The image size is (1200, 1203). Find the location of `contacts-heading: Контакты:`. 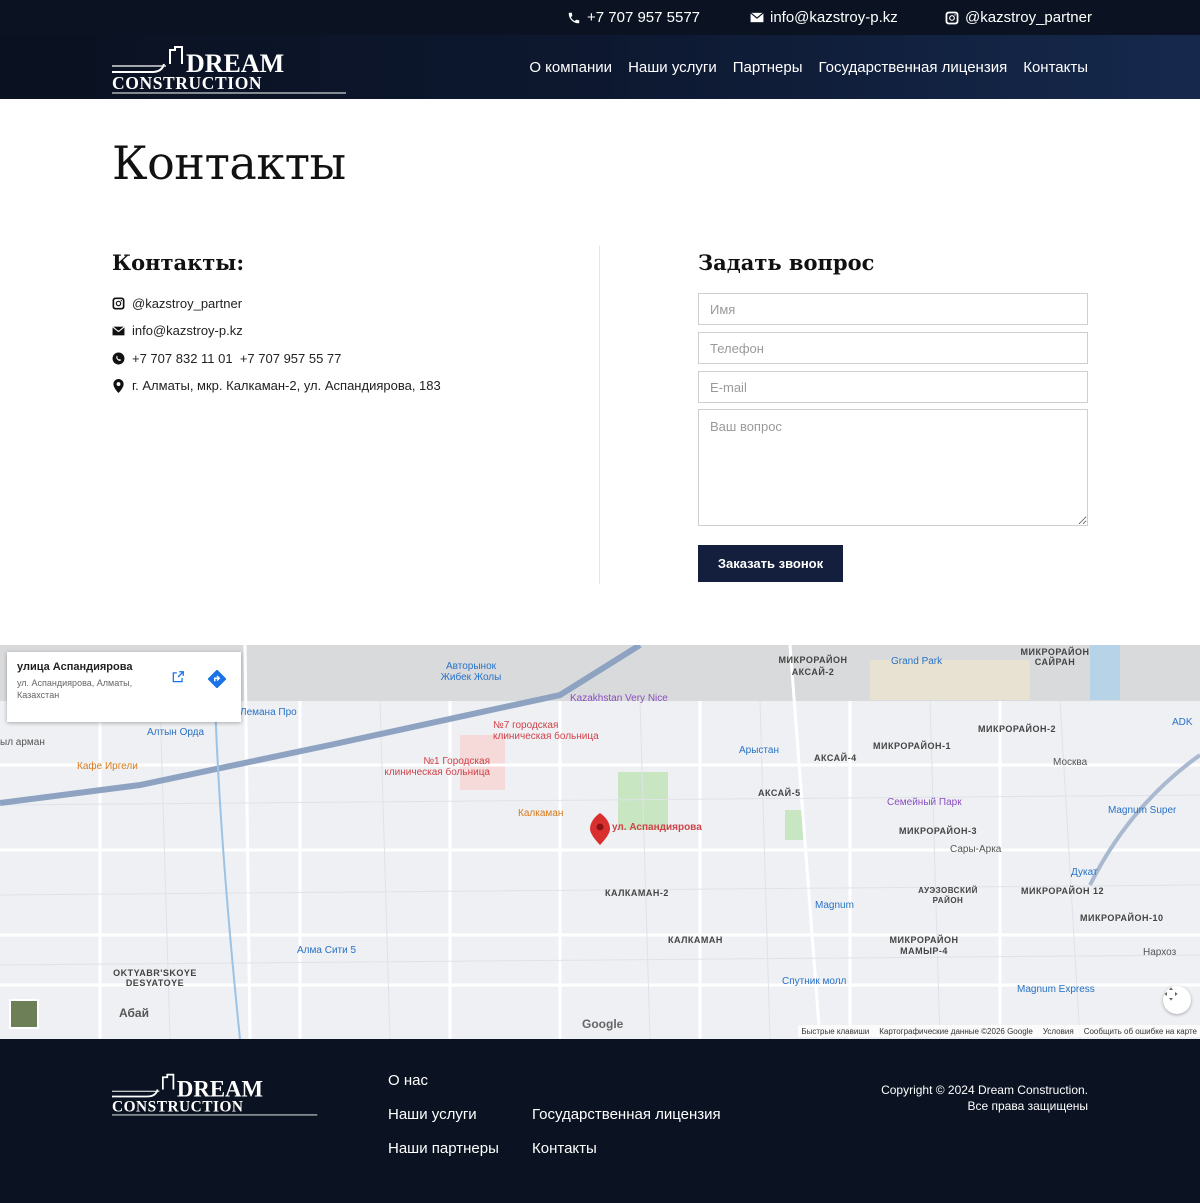

contacts-heading: Контакты: is located at coordinates (178, 262).